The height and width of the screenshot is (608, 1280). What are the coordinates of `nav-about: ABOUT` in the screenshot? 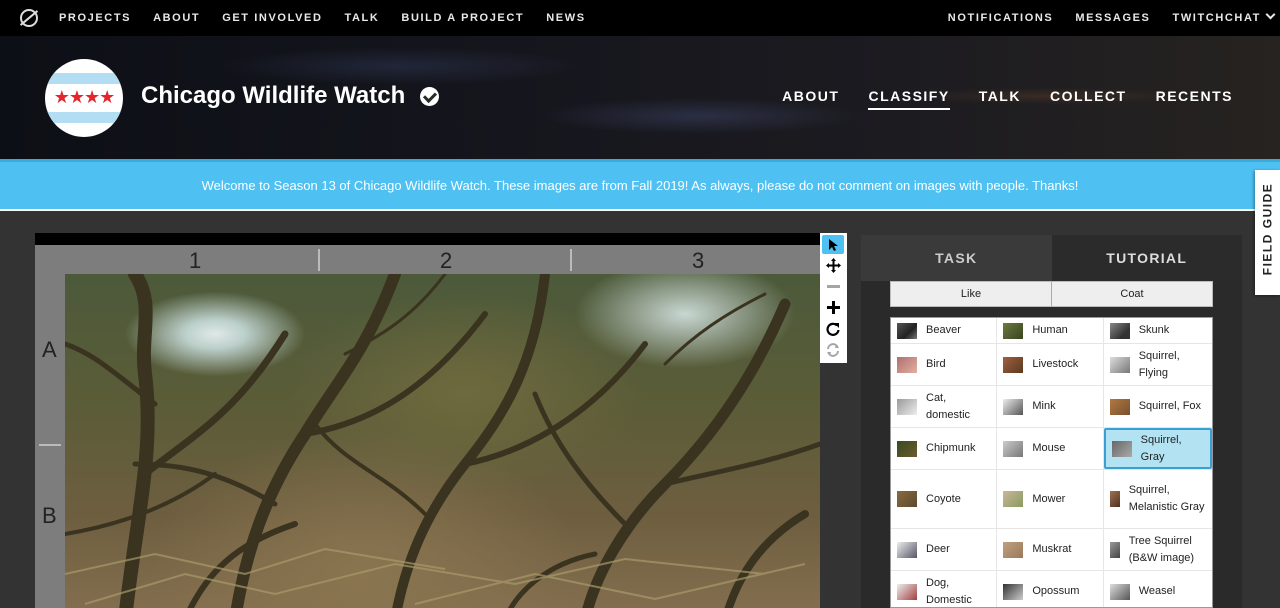 It's located at (176, 18).